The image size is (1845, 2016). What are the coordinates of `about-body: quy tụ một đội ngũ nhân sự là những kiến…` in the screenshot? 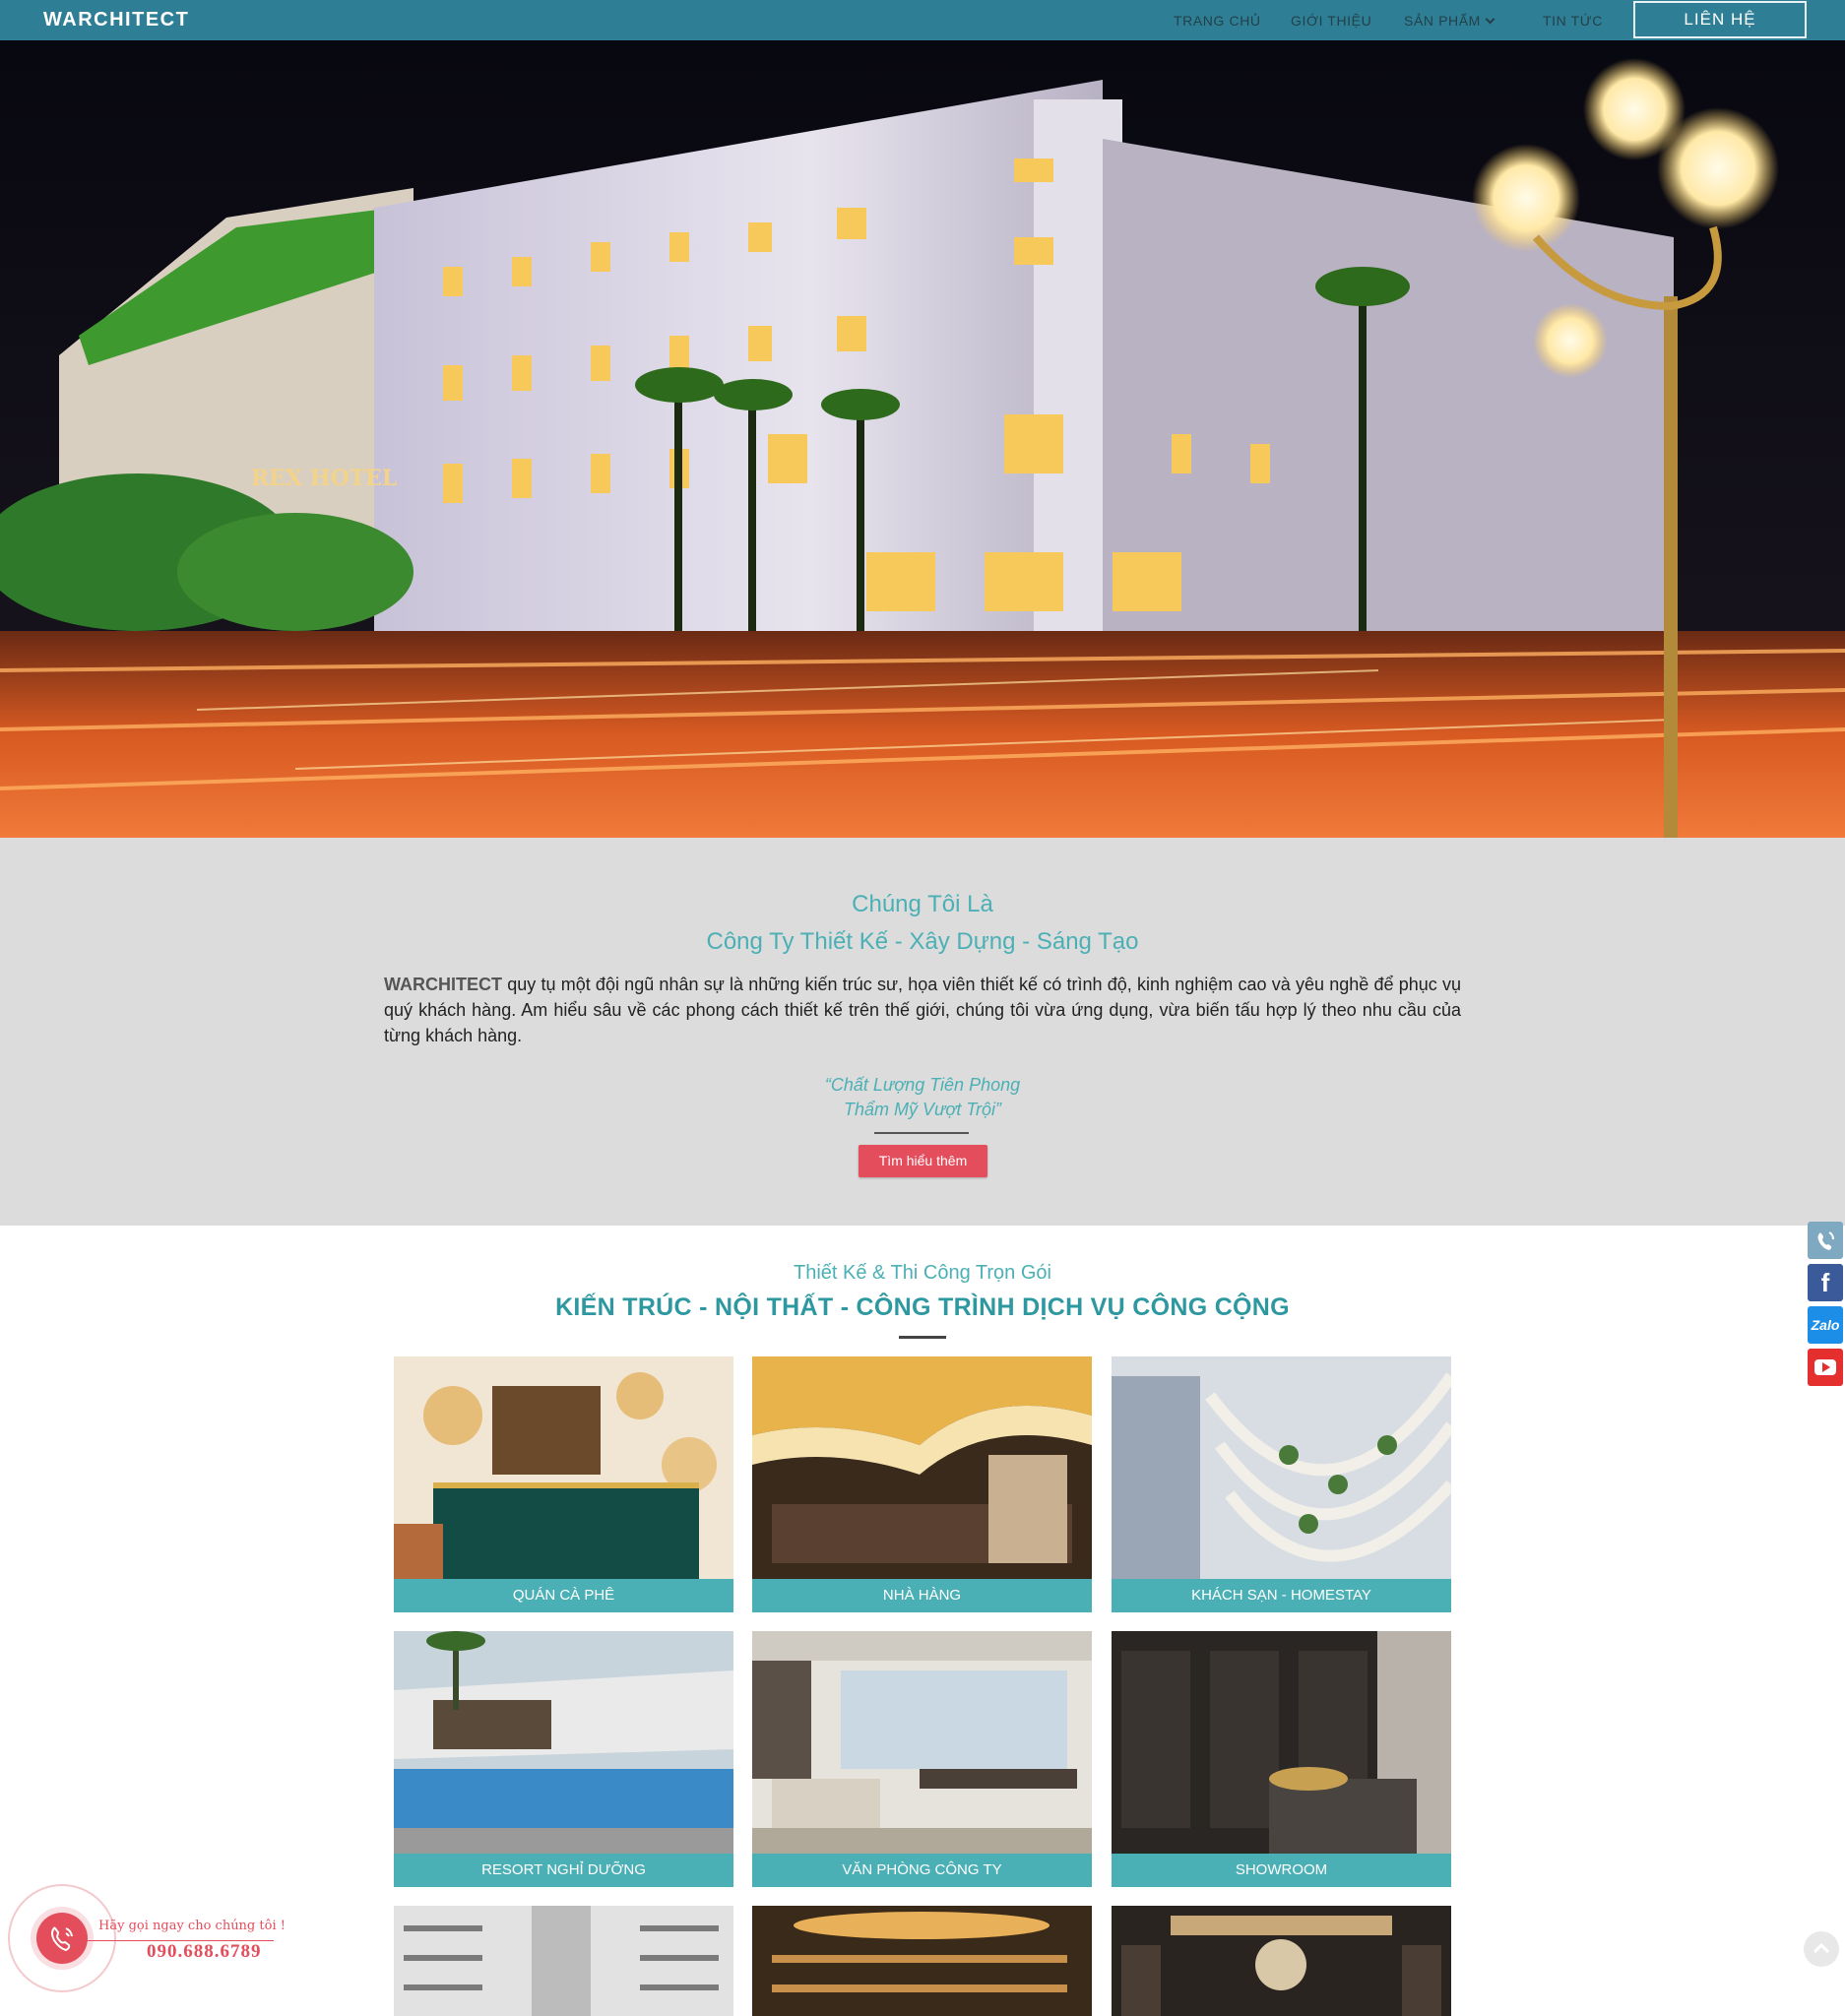 It's located at (923, 1010).